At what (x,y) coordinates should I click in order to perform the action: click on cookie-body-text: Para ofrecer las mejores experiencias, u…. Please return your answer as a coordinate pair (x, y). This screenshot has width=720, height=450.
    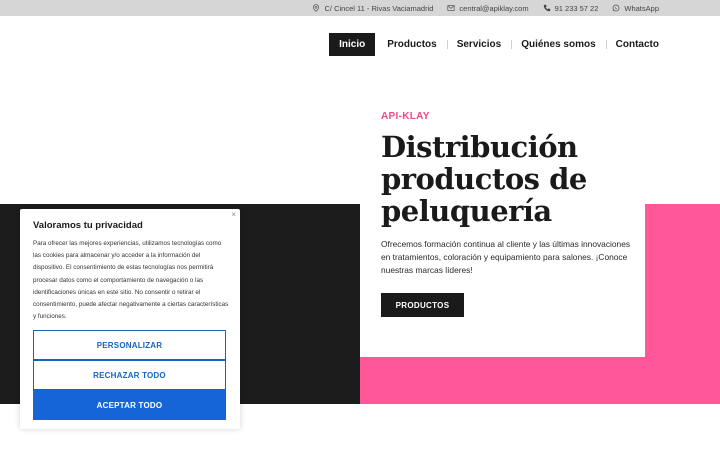
    Looking at the image, I should click on (131, 280).